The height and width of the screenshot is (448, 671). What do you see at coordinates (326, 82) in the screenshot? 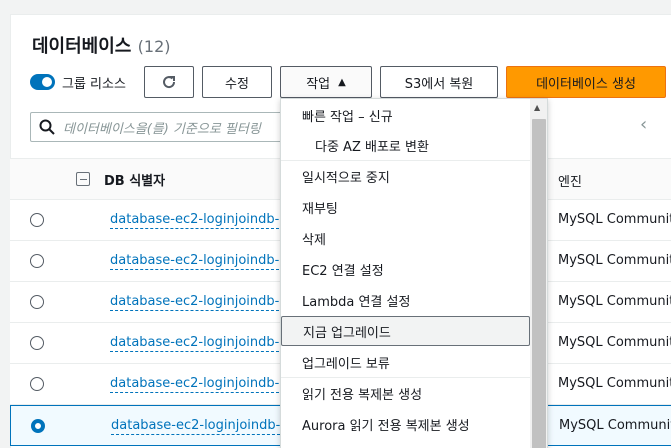
I see `actions-button: 작업 ▲` at bounding box center [326, 82].